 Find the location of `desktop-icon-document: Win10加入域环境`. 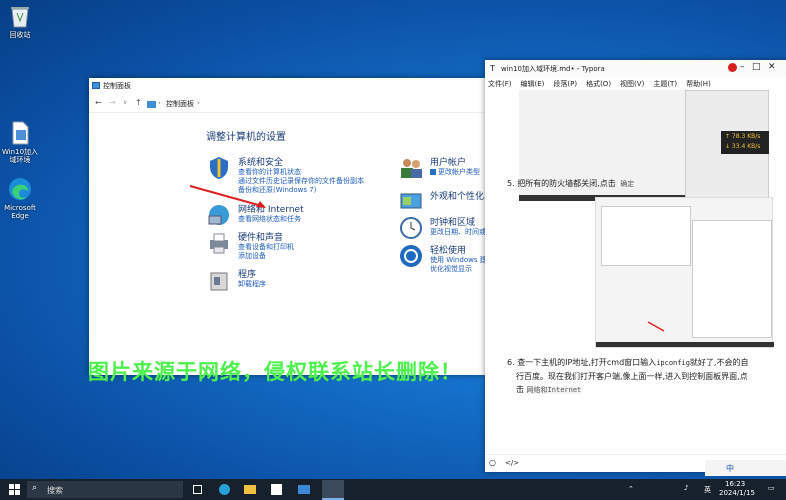

desktop-icon-document: Win10加入域环境 is located at coordinates (20, 142).